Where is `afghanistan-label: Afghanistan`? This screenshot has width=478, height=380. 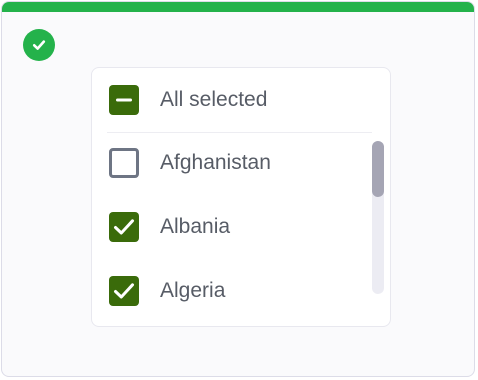 afghanistan-label: Afghanistan is located at coordinates (215, 162).